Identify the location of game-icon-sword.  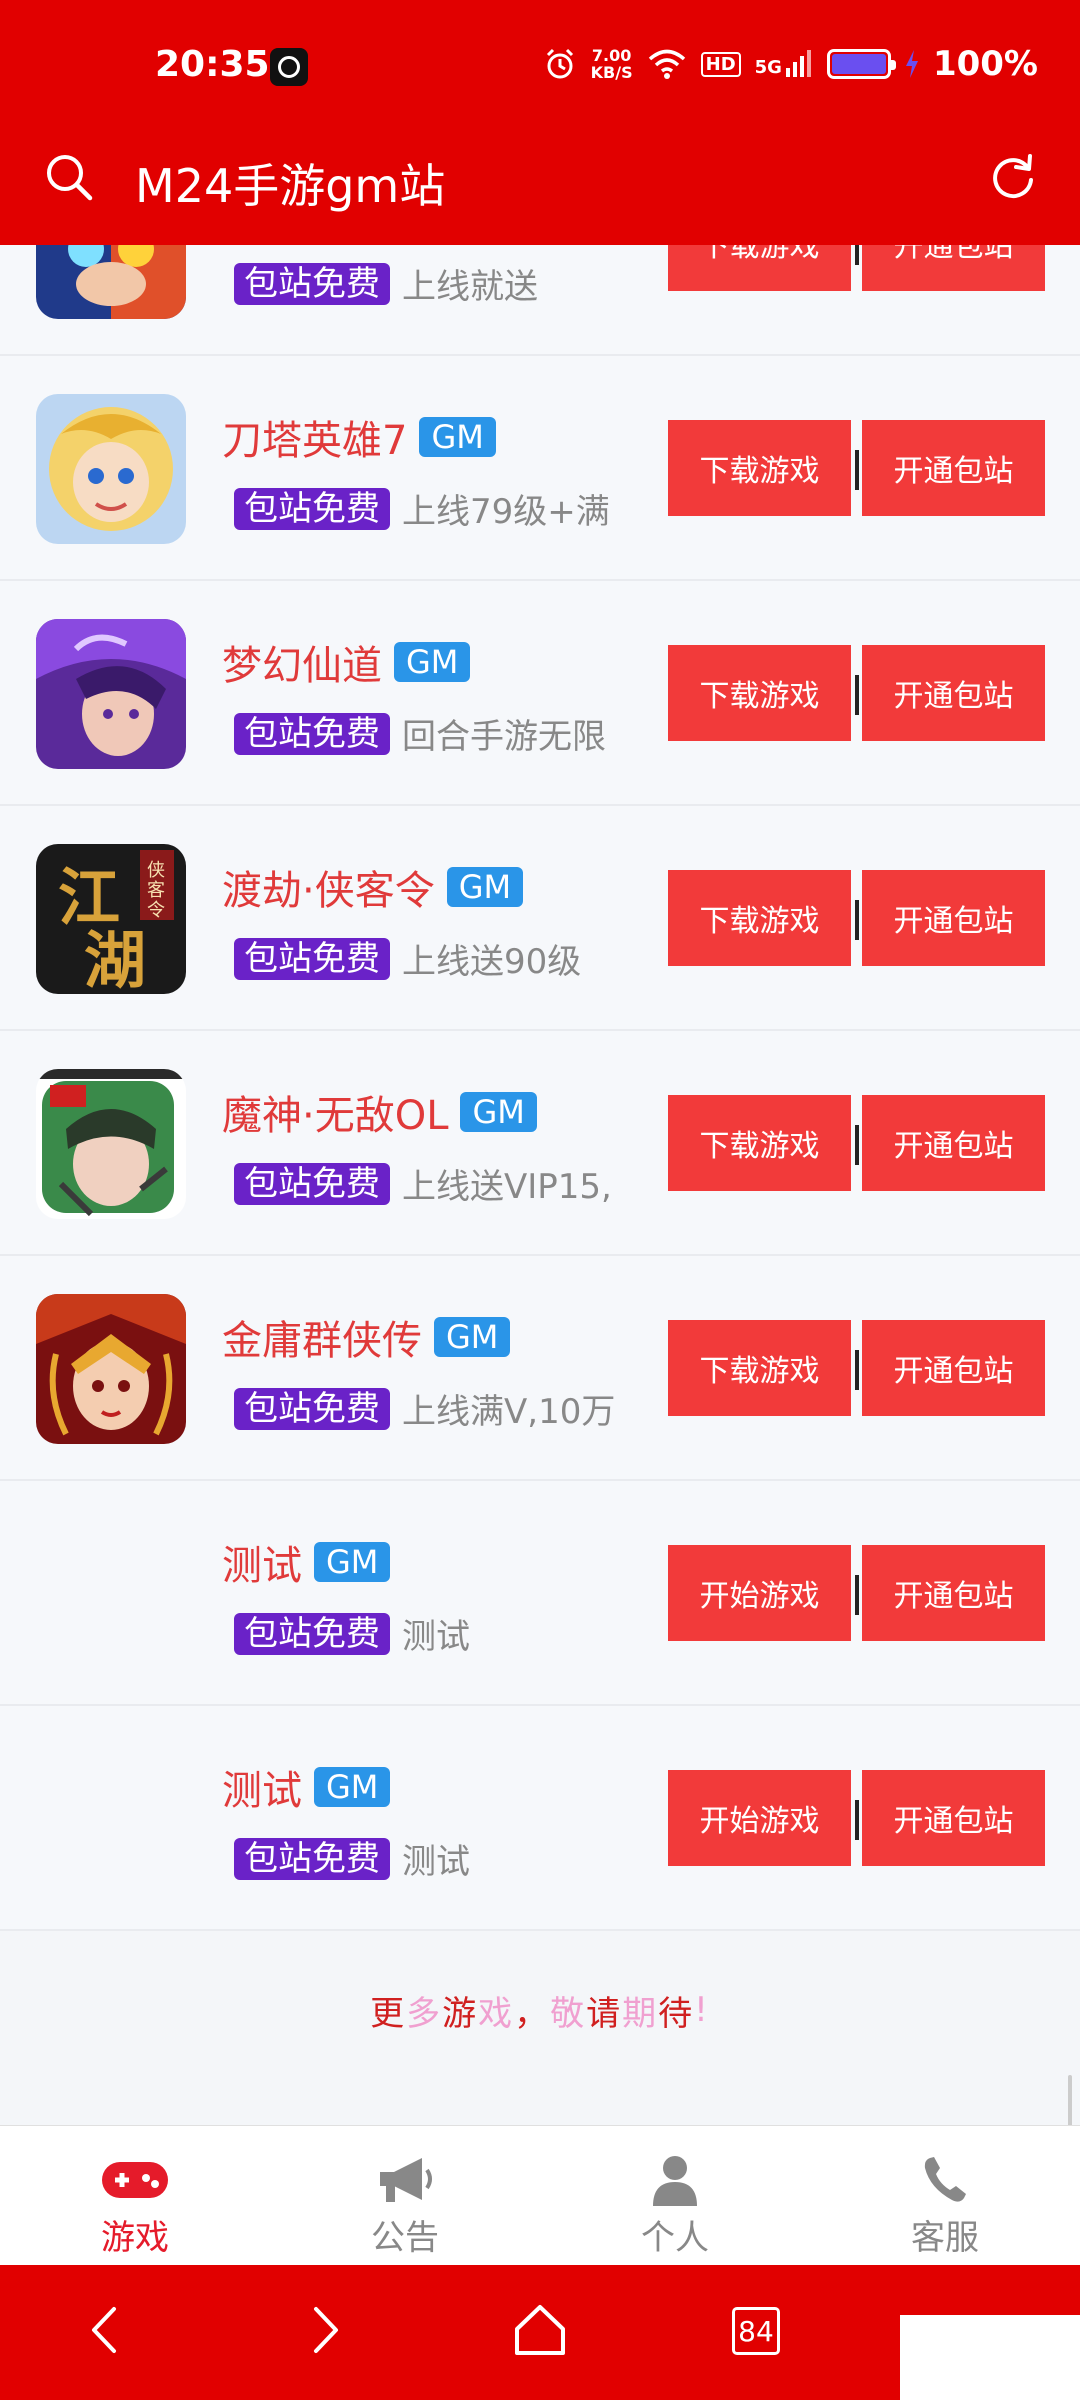
(111, 282).